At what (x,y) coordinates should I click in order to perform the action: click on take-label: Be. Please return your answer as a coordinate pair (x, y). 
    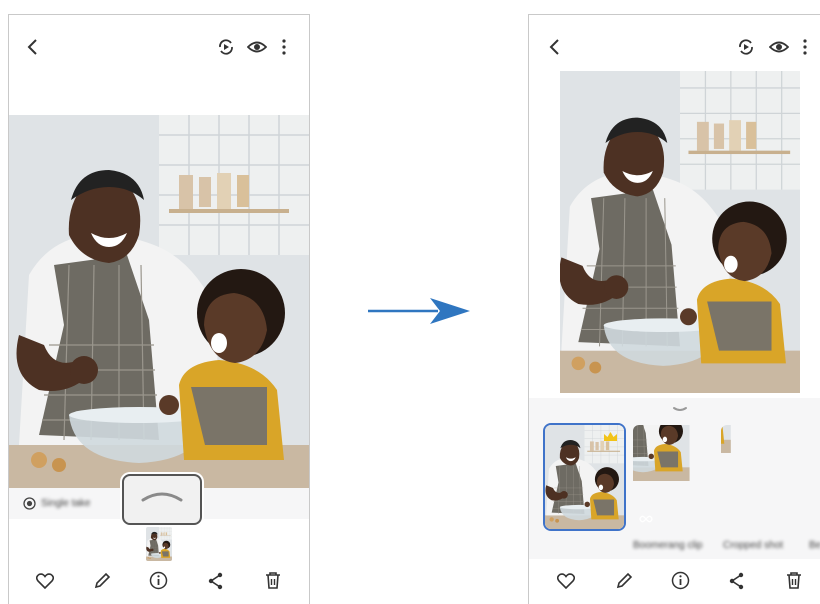
    Looking at the image, I should click on (814, 545).